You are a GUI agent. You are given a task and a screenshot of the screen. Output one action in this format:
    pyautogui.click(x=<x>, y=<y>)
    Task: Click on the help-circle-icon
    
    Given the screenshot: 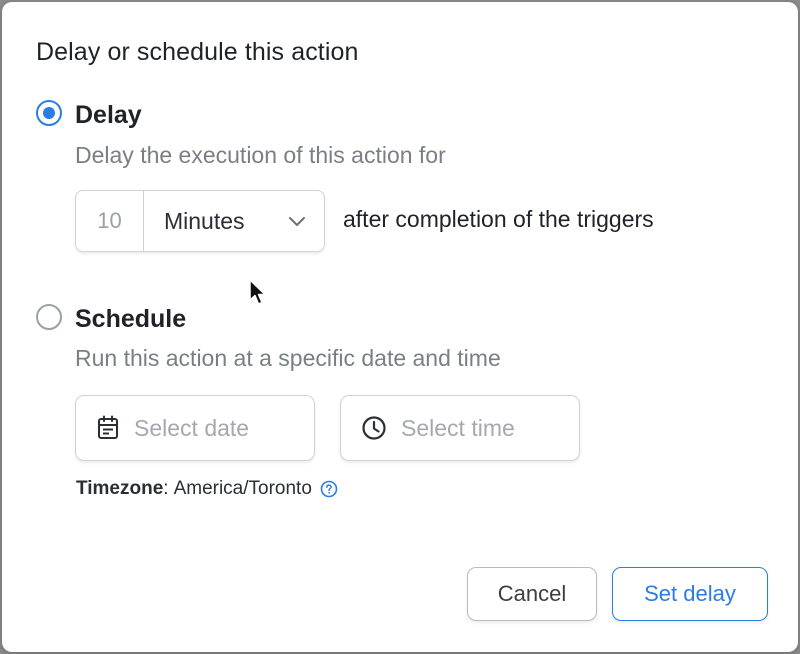 What is the action you would take?
    pyautogui.click(x=329, y=489)
    